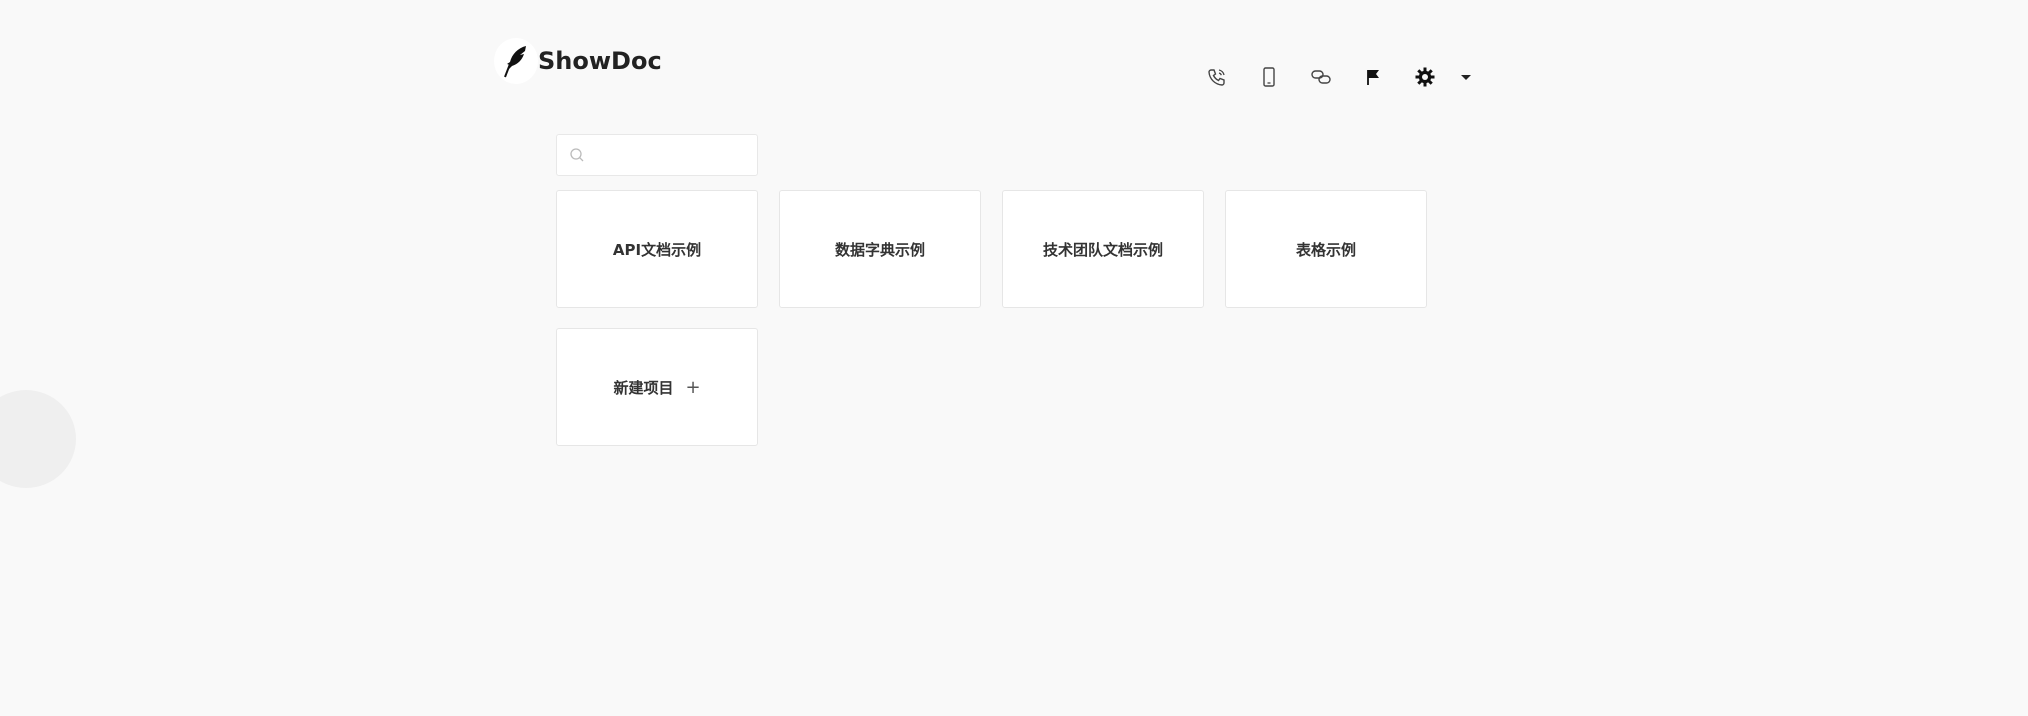 This screenshot has width=2028, height=716. I want to click on phone-icon, so click(1216, 77).